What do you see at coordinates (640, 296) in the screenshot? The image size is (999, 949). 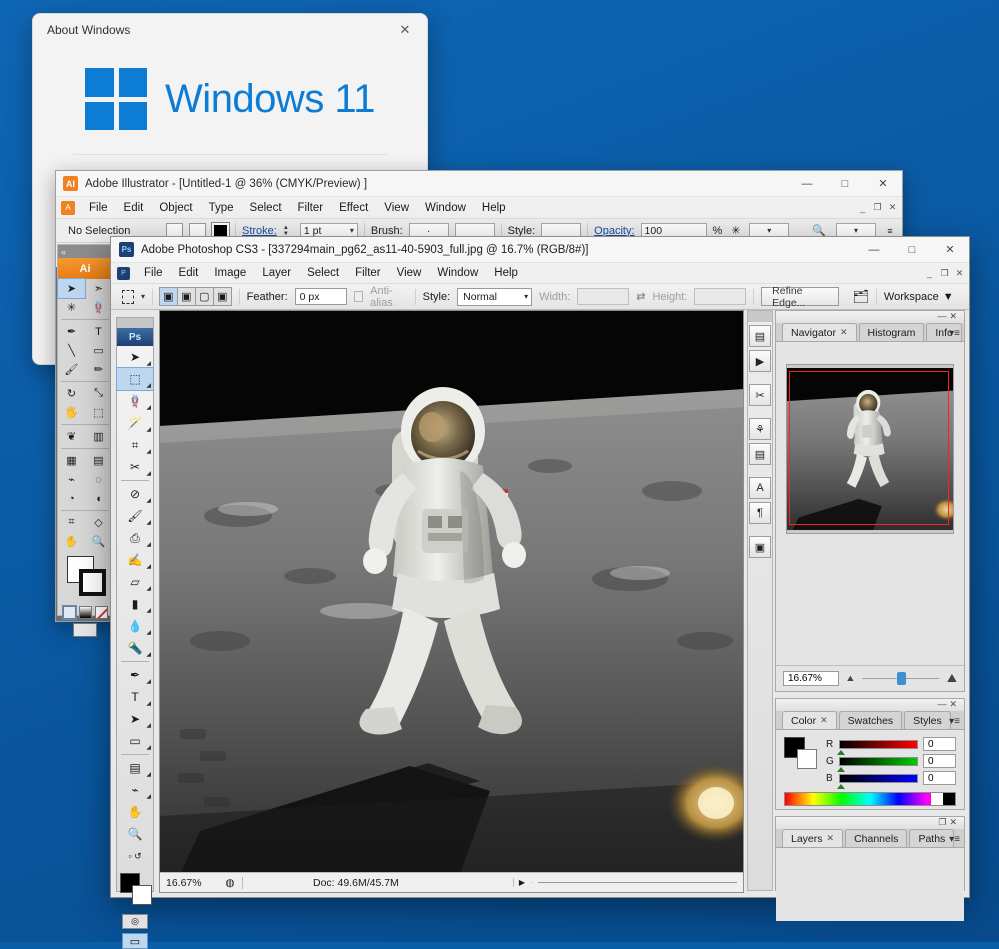 I see `swap-dimensions-icon: ⇄` at bounding box center [640, 296].